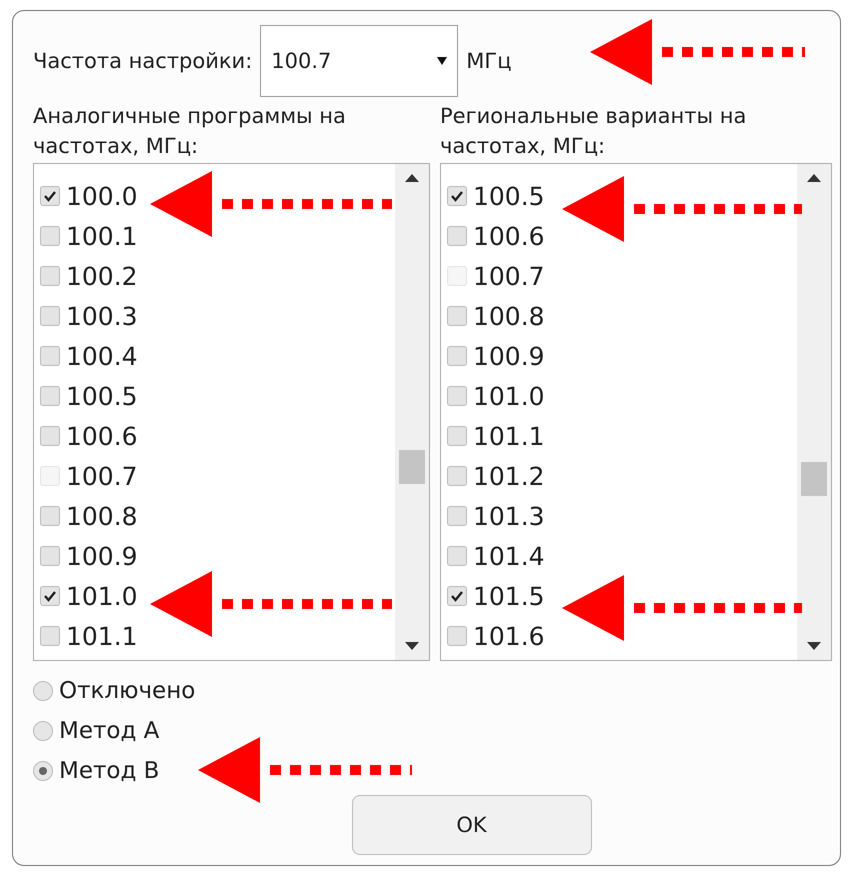  What do you see at coordinates (594, 131) in the screenshot?
I see `list-heading: Региональные варианты на частотах, МГц:` at bounding box center [594, 131].